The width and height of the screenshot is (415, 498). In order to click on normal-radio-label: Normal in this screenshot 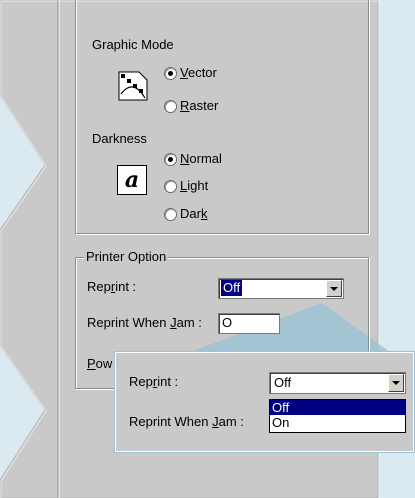, I will do `click(201, 158)`.